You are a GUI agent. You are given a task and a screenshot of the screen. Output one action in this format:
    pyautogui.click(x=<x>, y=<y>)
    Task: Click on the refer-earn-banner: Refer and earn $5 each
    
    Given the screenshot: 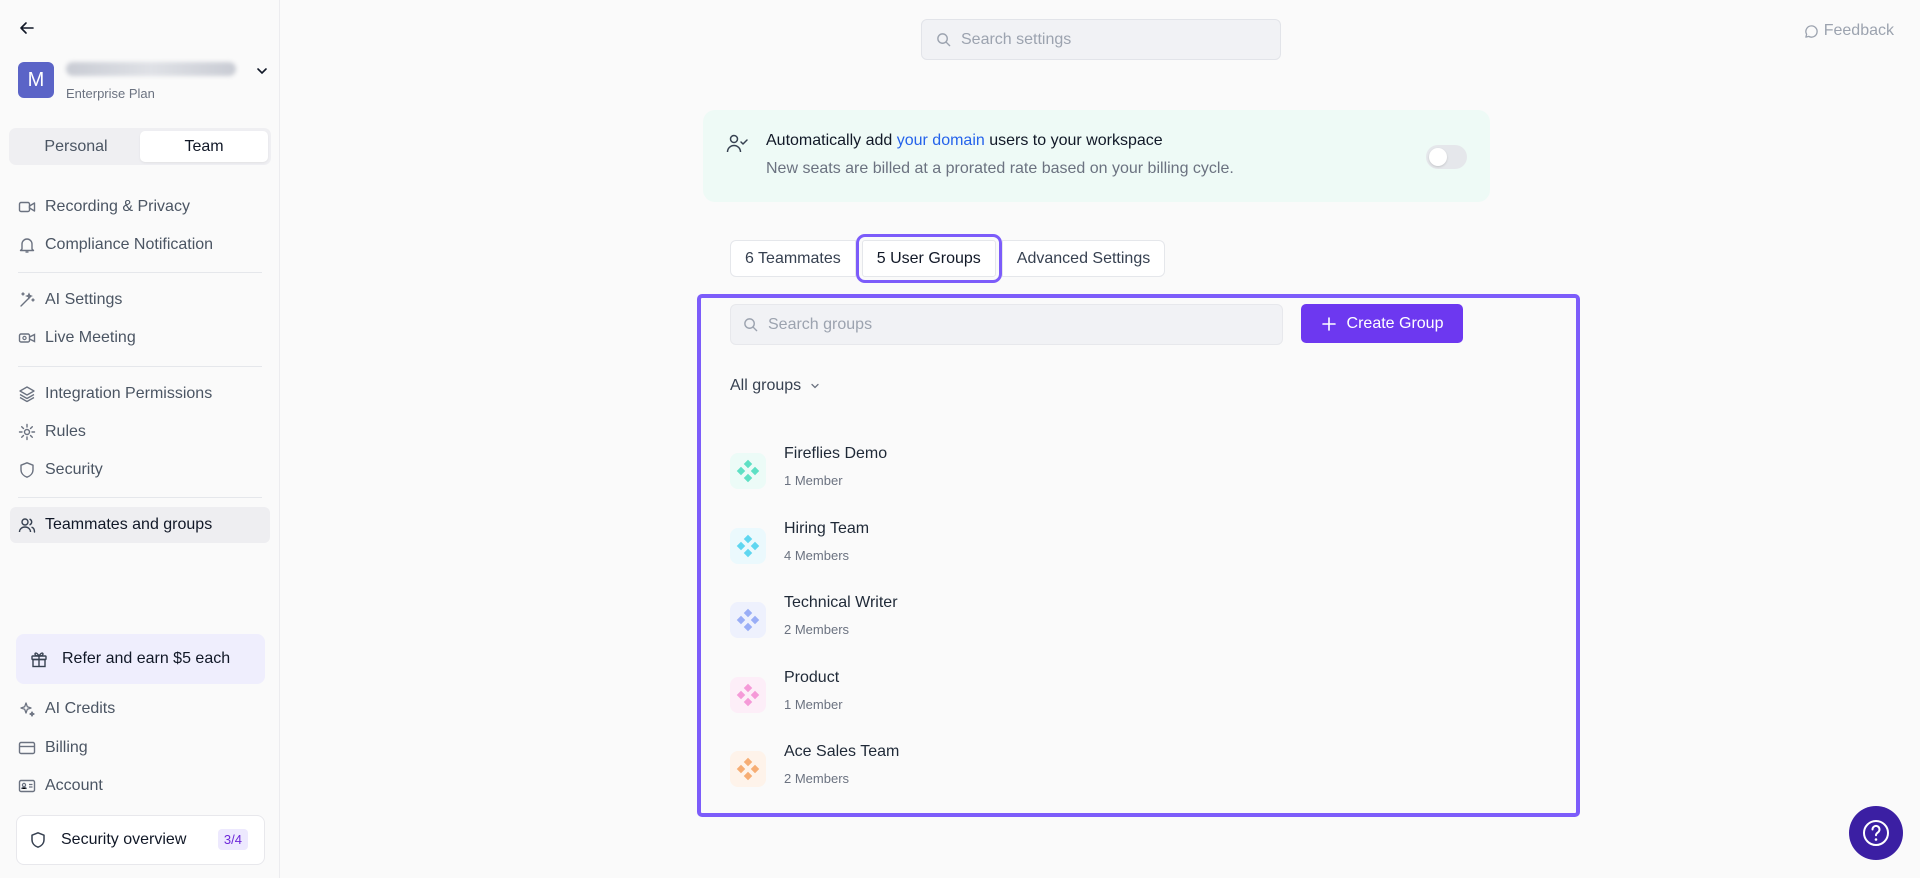 What is the action you would take?
    pyautogui.click(x=140, y=659)
    